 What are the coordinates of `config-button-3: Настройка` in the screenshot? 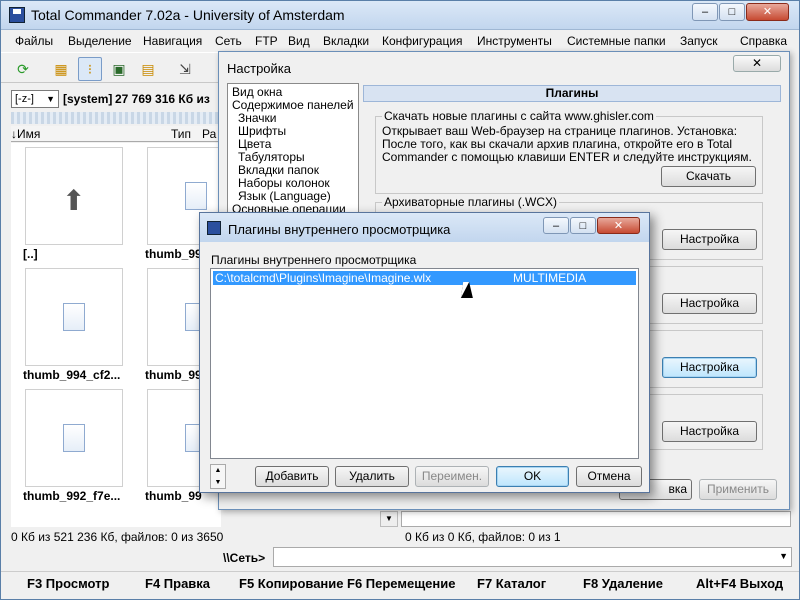 It's located at (709, 367).